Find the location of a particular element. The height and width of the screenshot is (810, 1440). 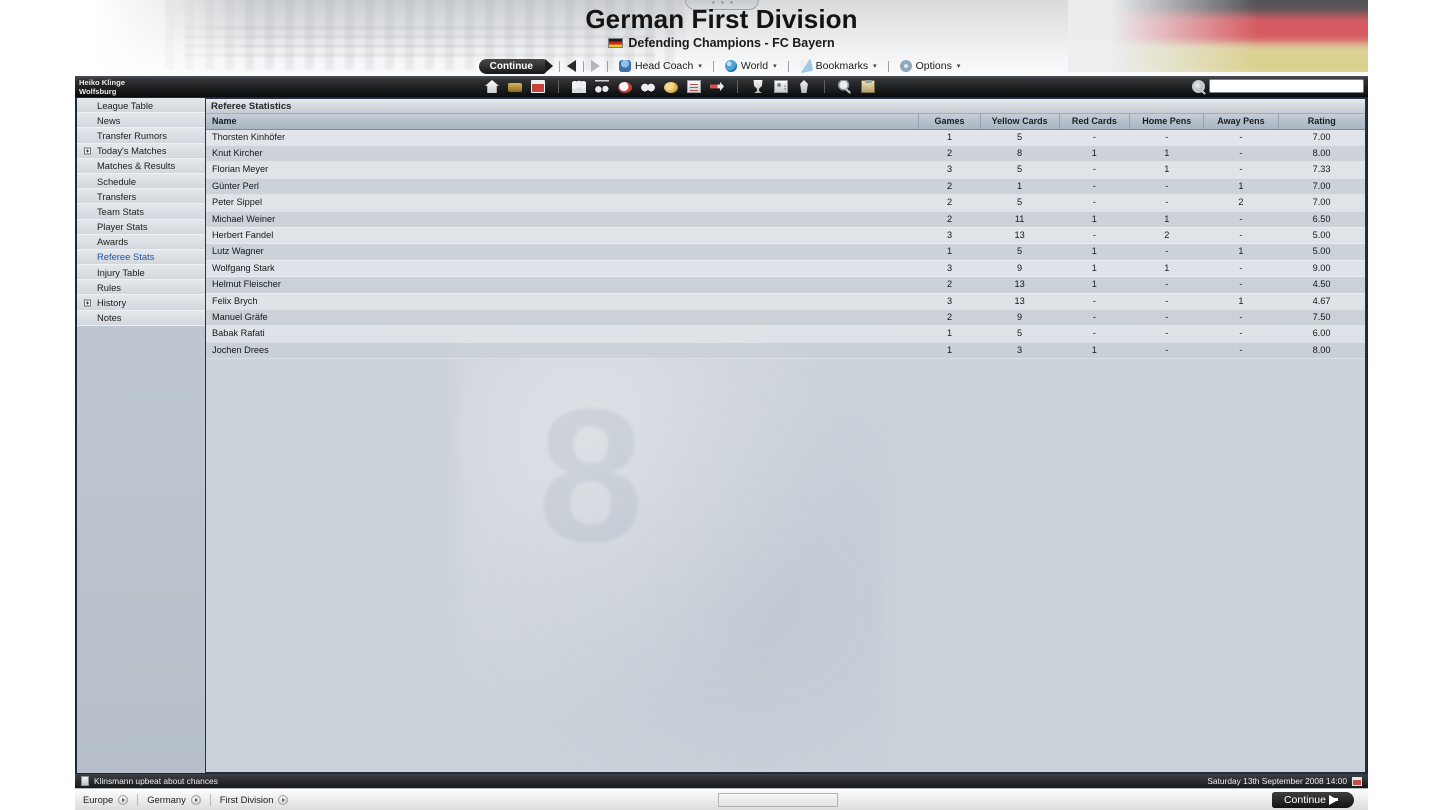

table-row: Peter Sippel 2 5- -2 7.00 is located at coordinates (785, 203).